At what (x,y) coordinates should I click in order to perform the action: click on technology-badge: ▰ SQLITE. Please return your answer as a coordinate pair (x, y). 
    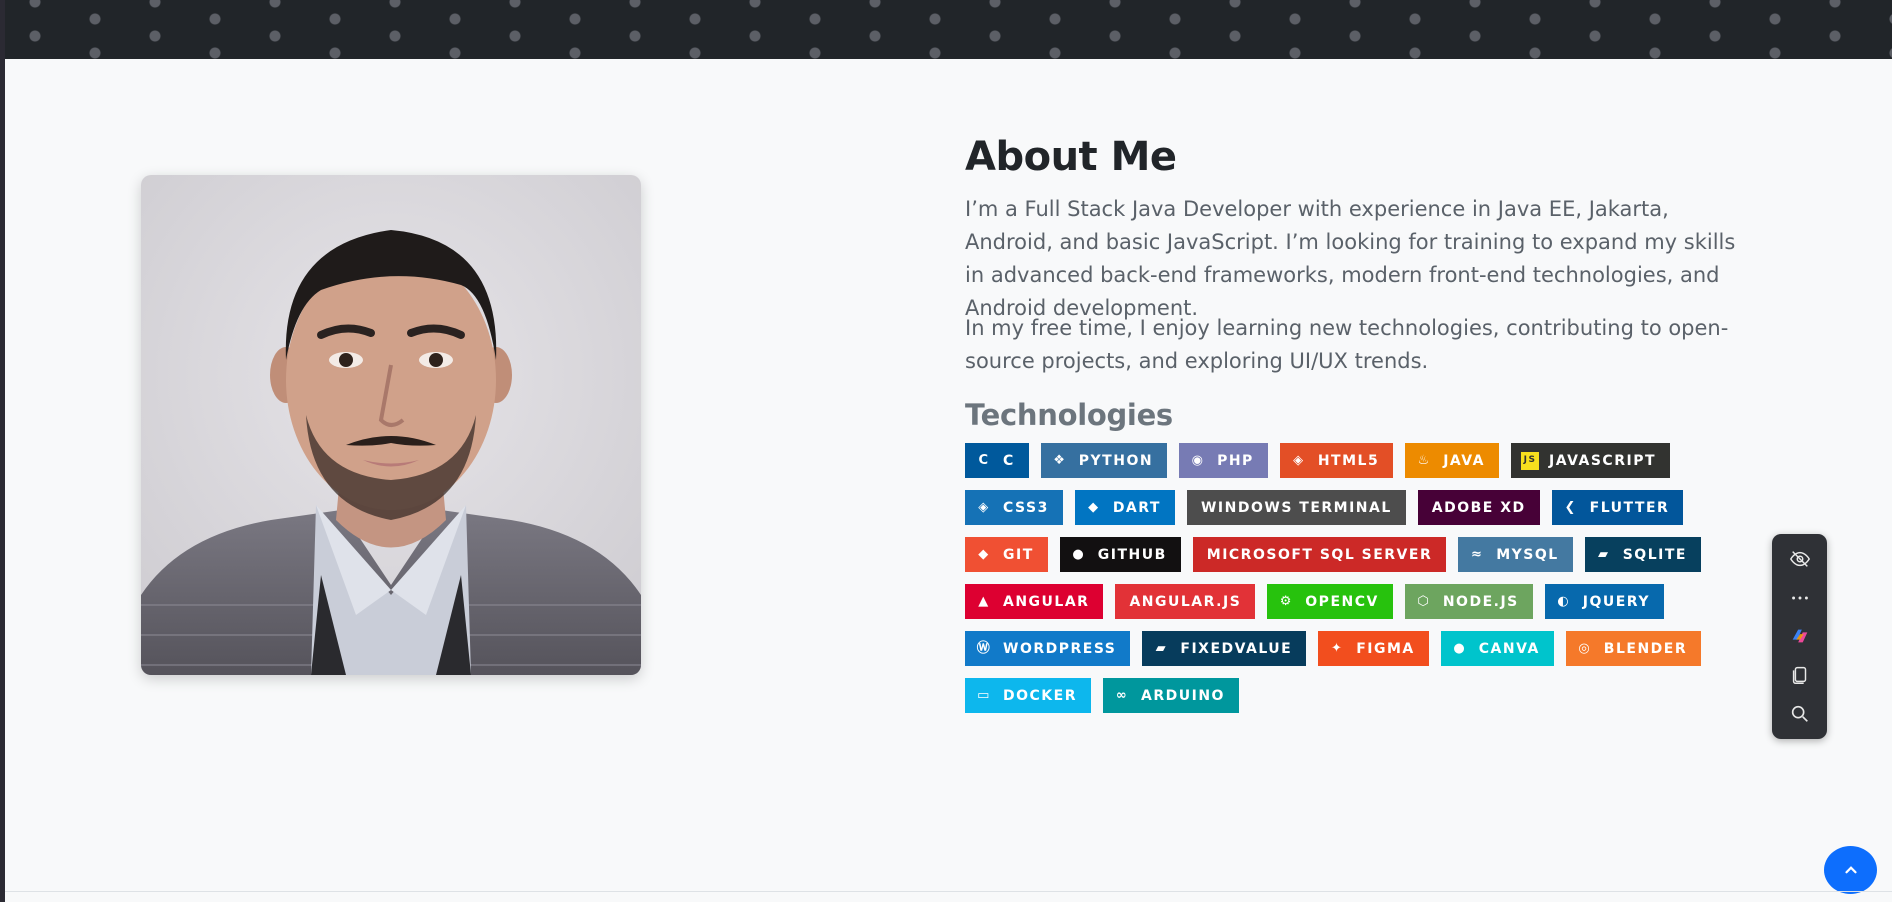
    Looking at the image, I should click on (1642, 554).